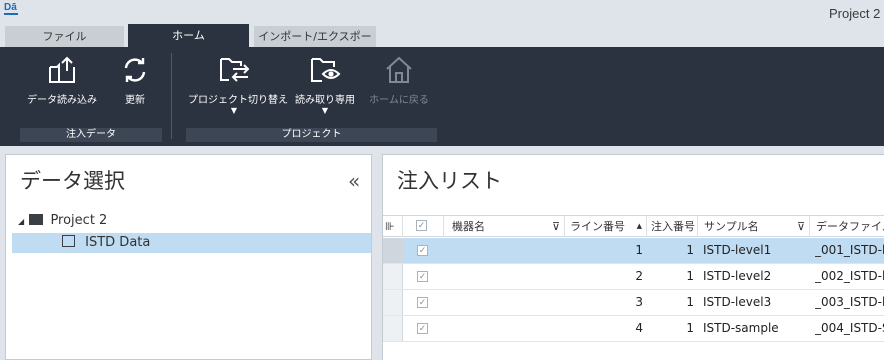  I want to click on column-data-file: データファイル, so click(847, 226).